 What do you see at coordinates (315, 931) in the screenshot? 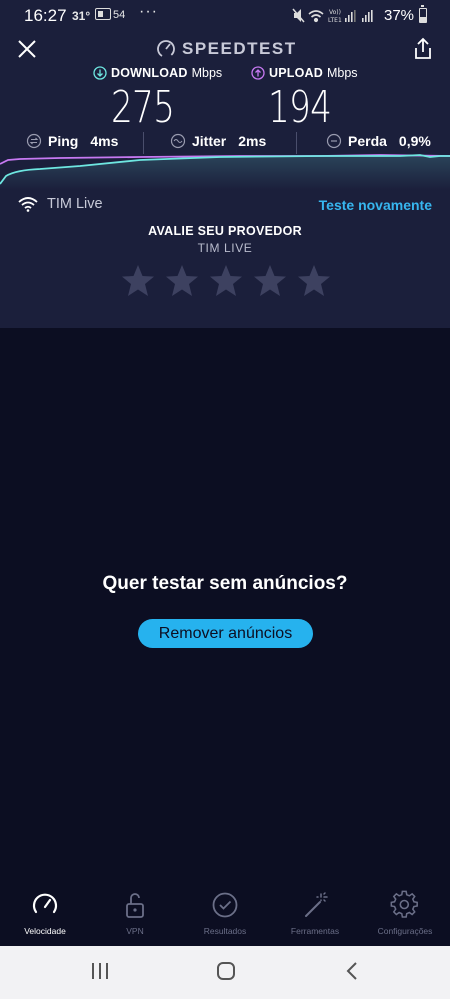
I see `nav-label-ferramentas: Ferramentas` at bounding box center [315, 931].